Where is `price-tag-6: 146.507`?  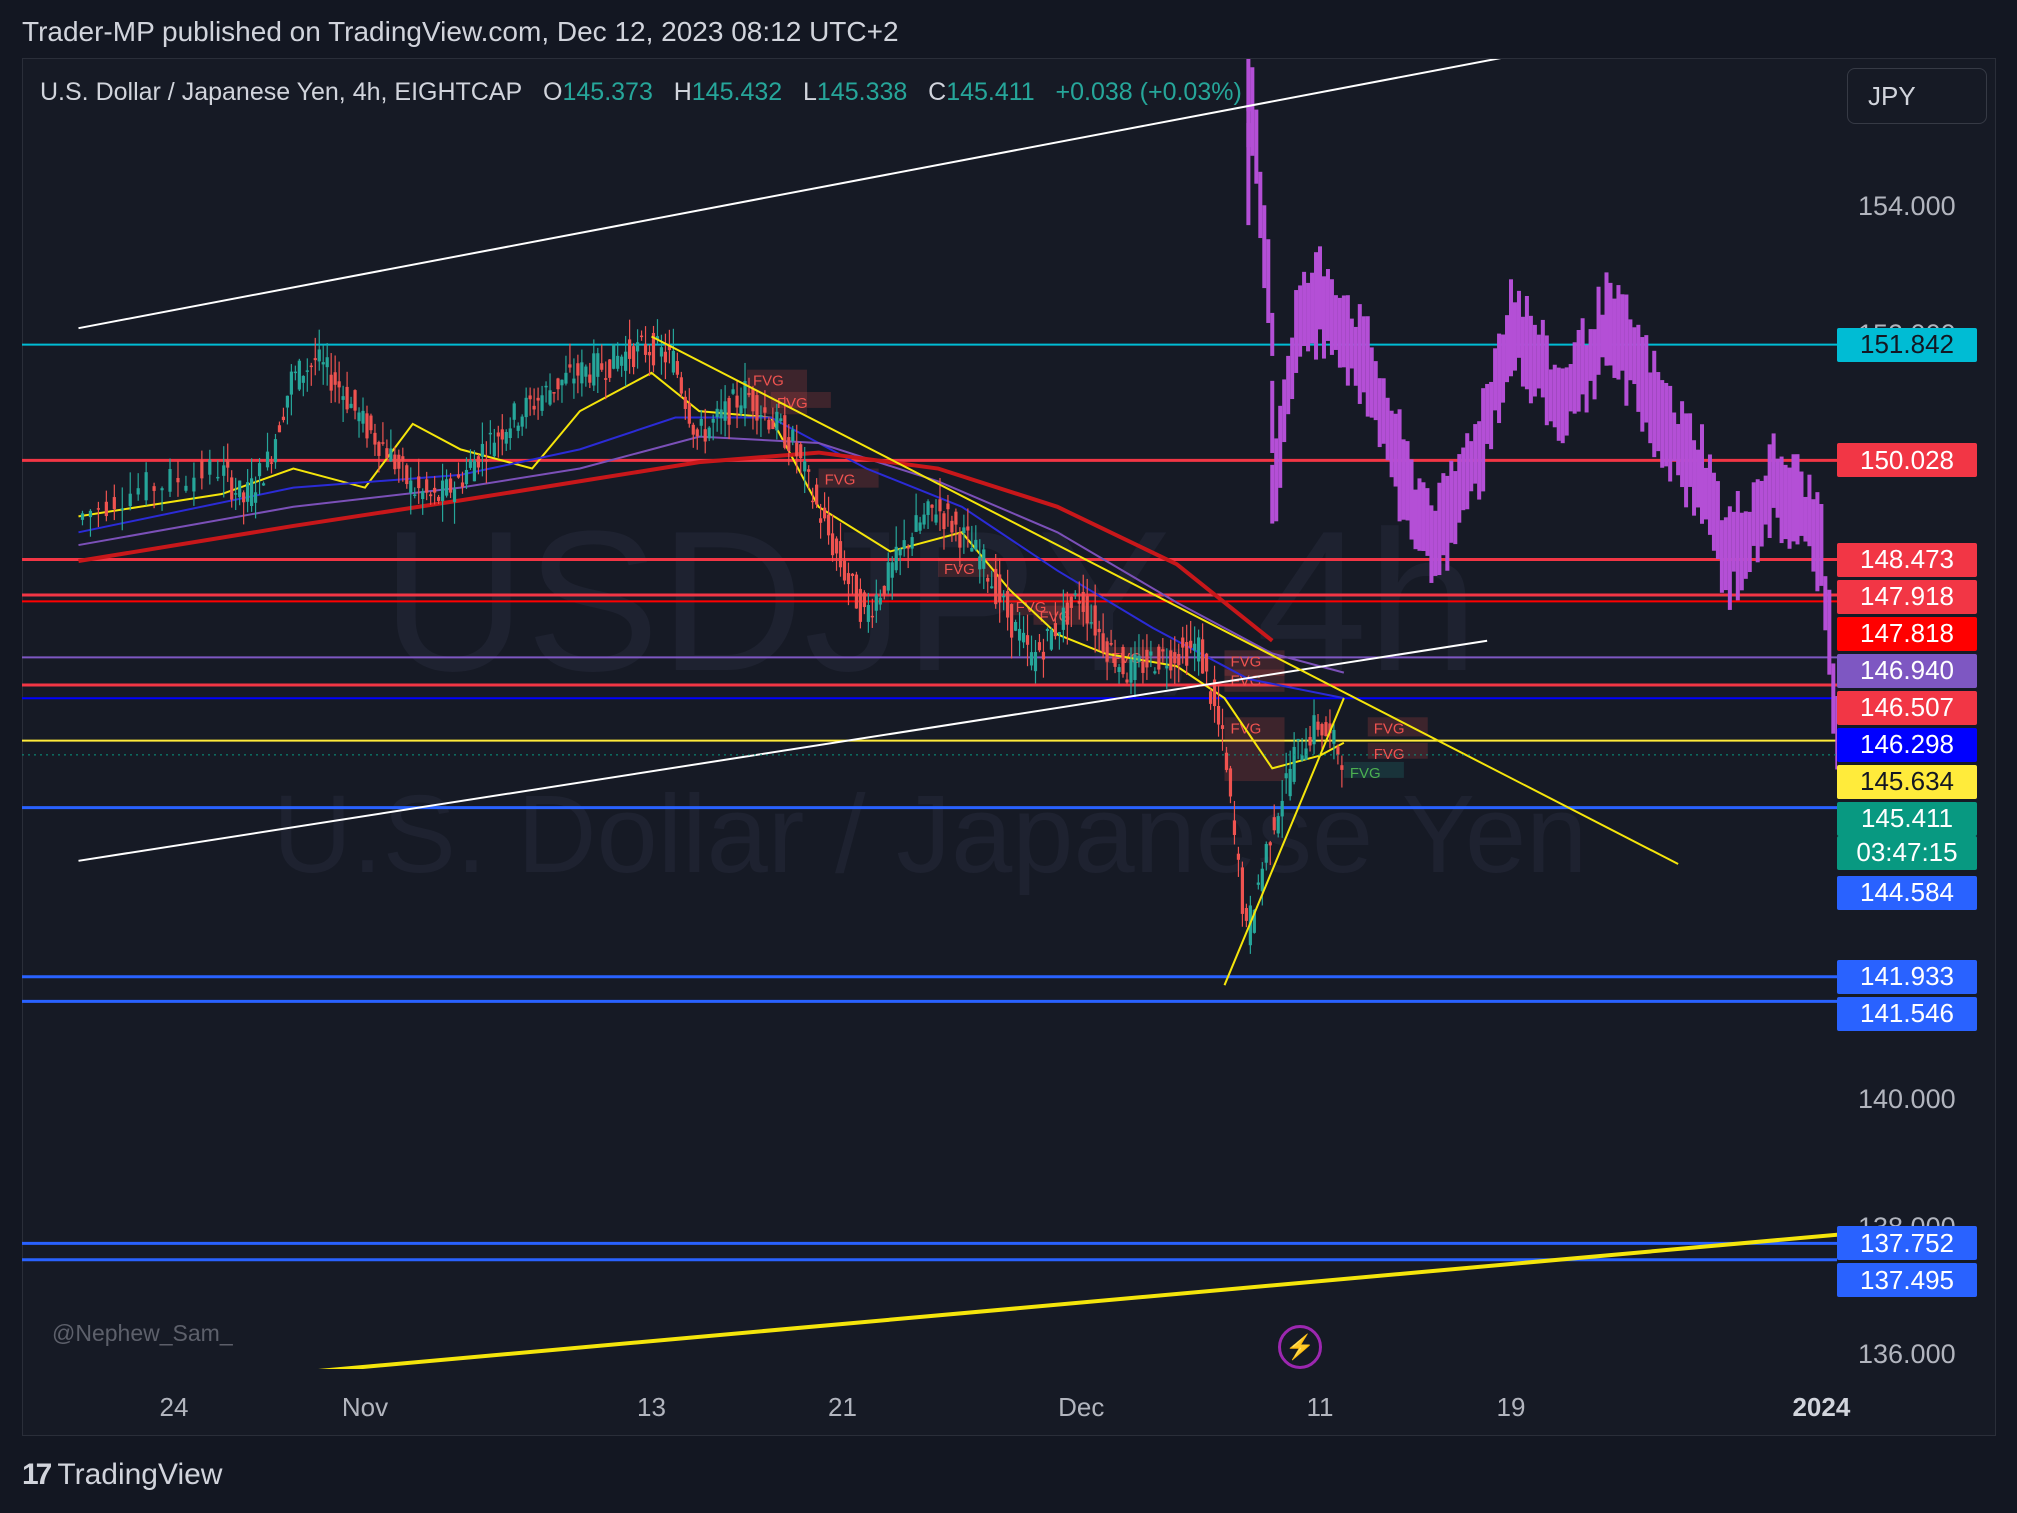
price-tag-6: 146.507 is located at coordinates (1907, 707).